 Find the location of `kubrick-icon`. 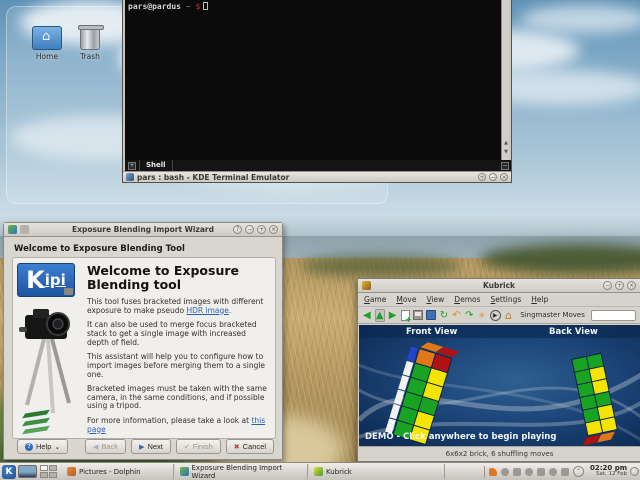

kubrick-icon is located at coordinates (318, 471).